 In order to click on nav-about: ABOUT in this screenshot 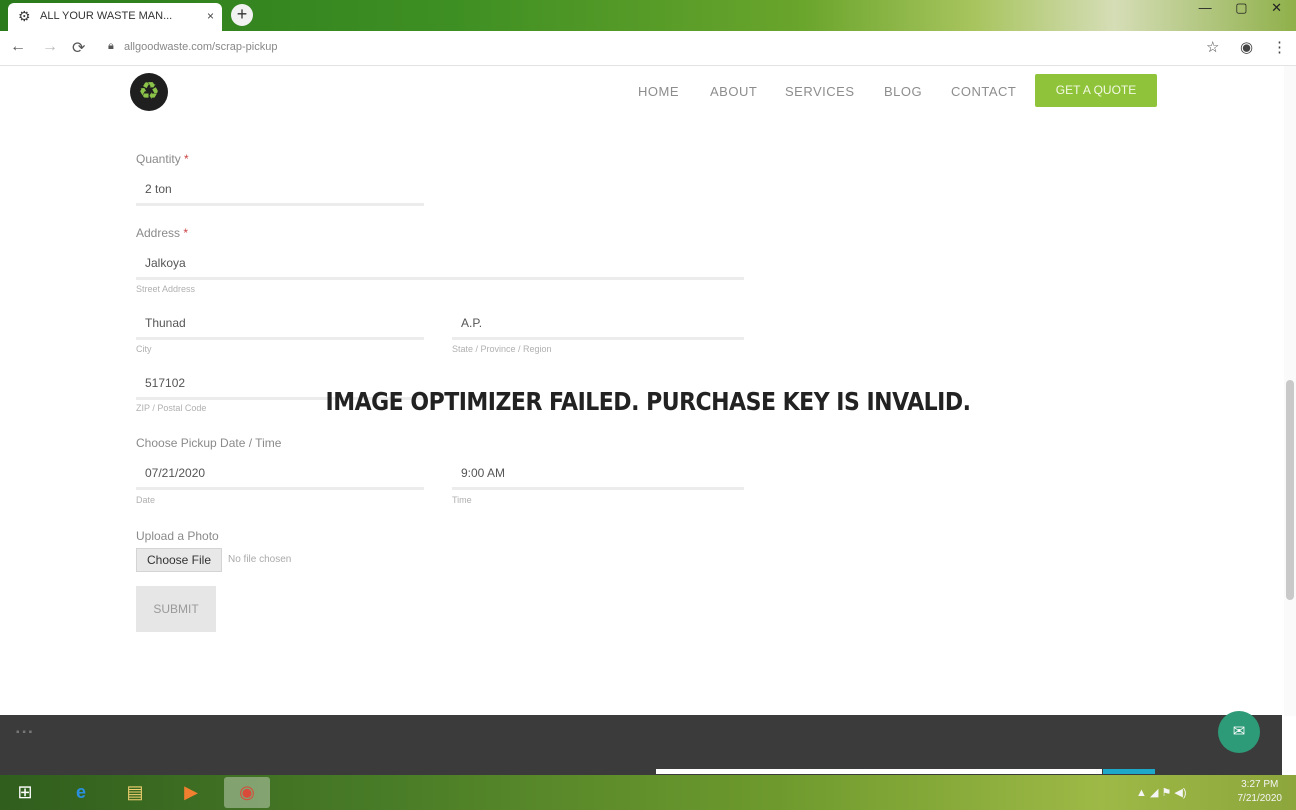, I will do `click(733, 91)`.